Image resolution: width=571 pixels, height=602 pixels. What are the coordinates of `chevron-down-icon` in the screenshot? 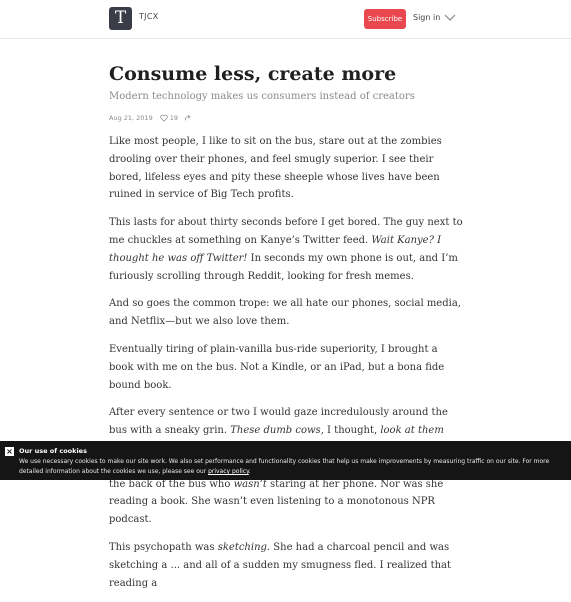 It's located at (450, 18).